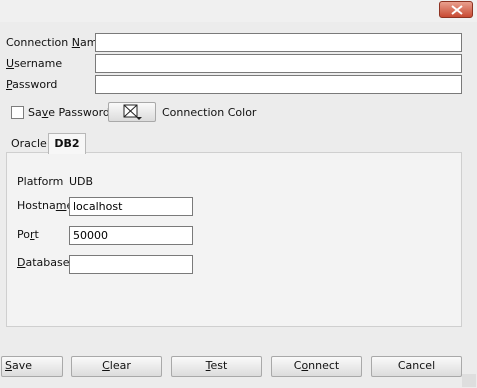 The image size is (477, 388). What do you see at coordinates (131, 235) in the screenshot?
I see `port-field` at bounding box center [131, 235].